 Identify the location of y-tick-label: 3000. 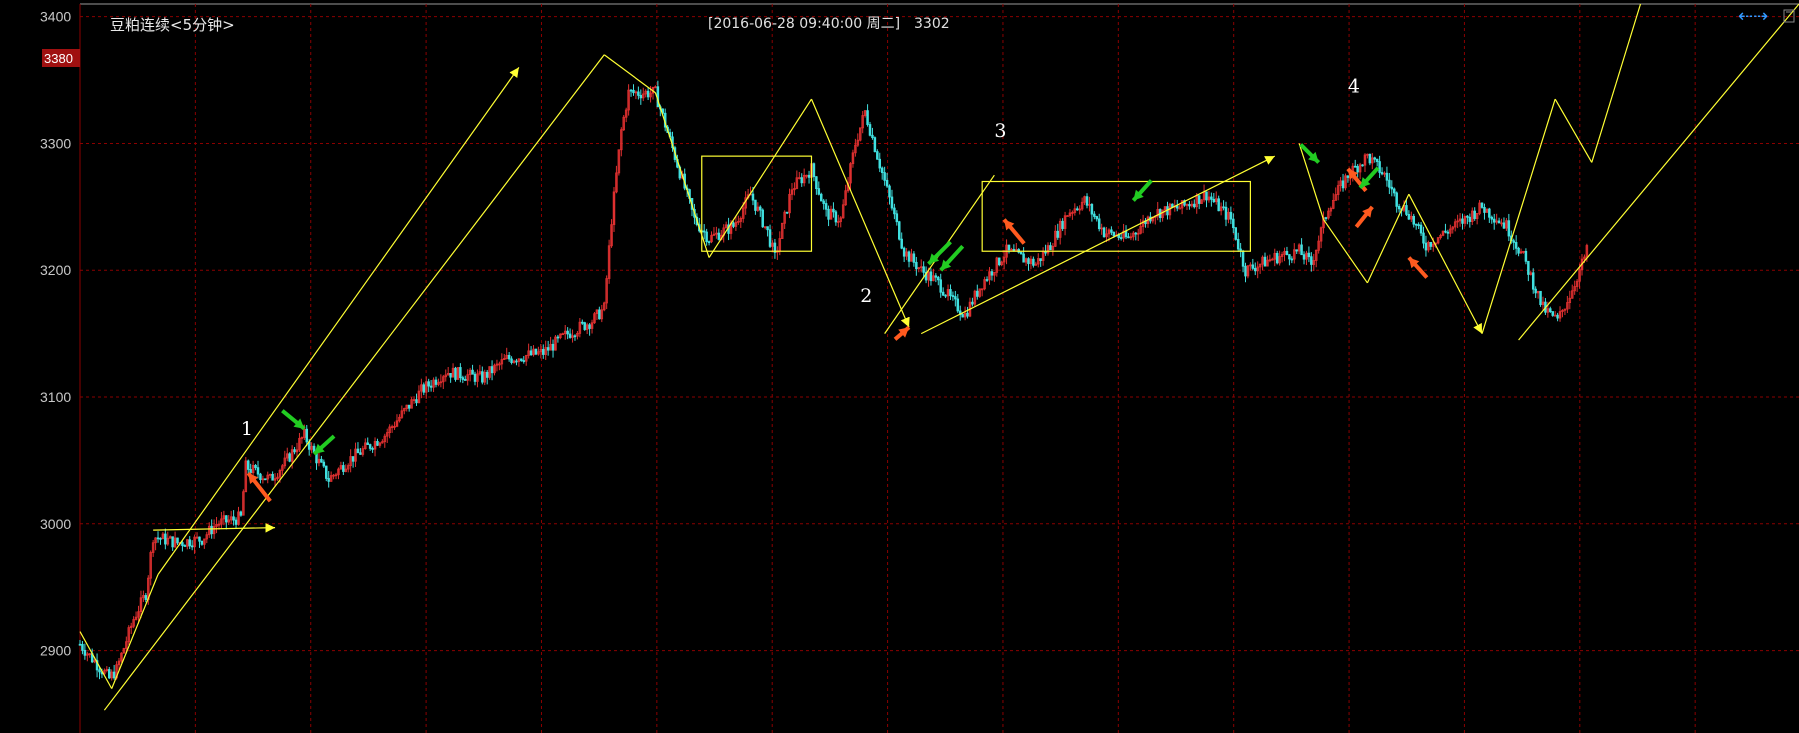
(55, 524).